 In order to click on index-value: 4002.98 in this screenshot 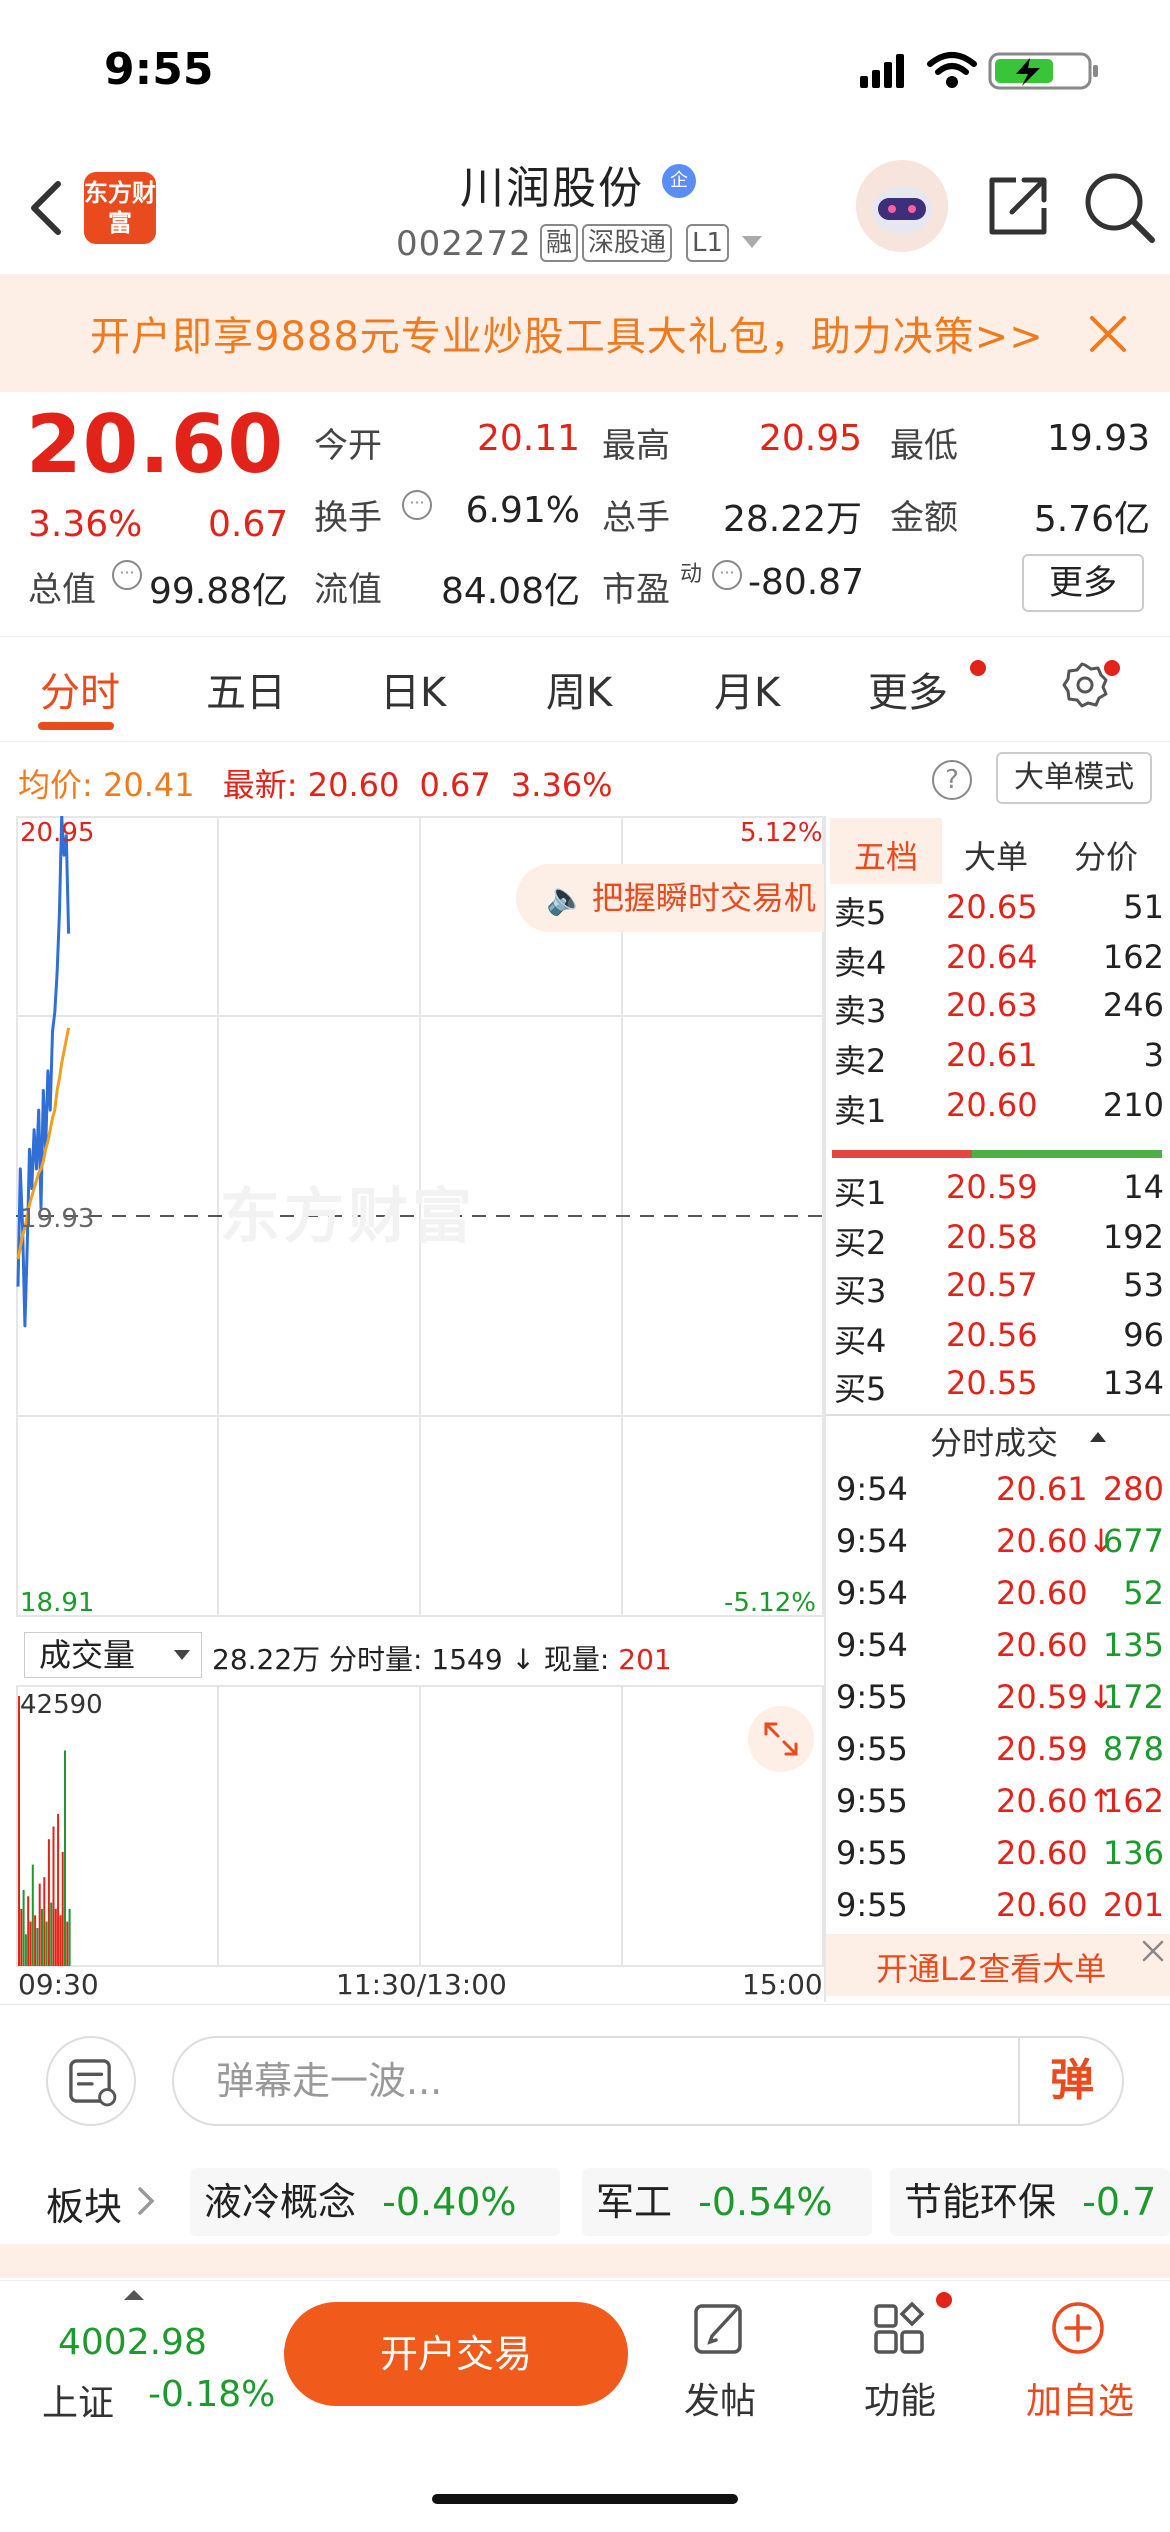, I will do `click(132, 2342)`.